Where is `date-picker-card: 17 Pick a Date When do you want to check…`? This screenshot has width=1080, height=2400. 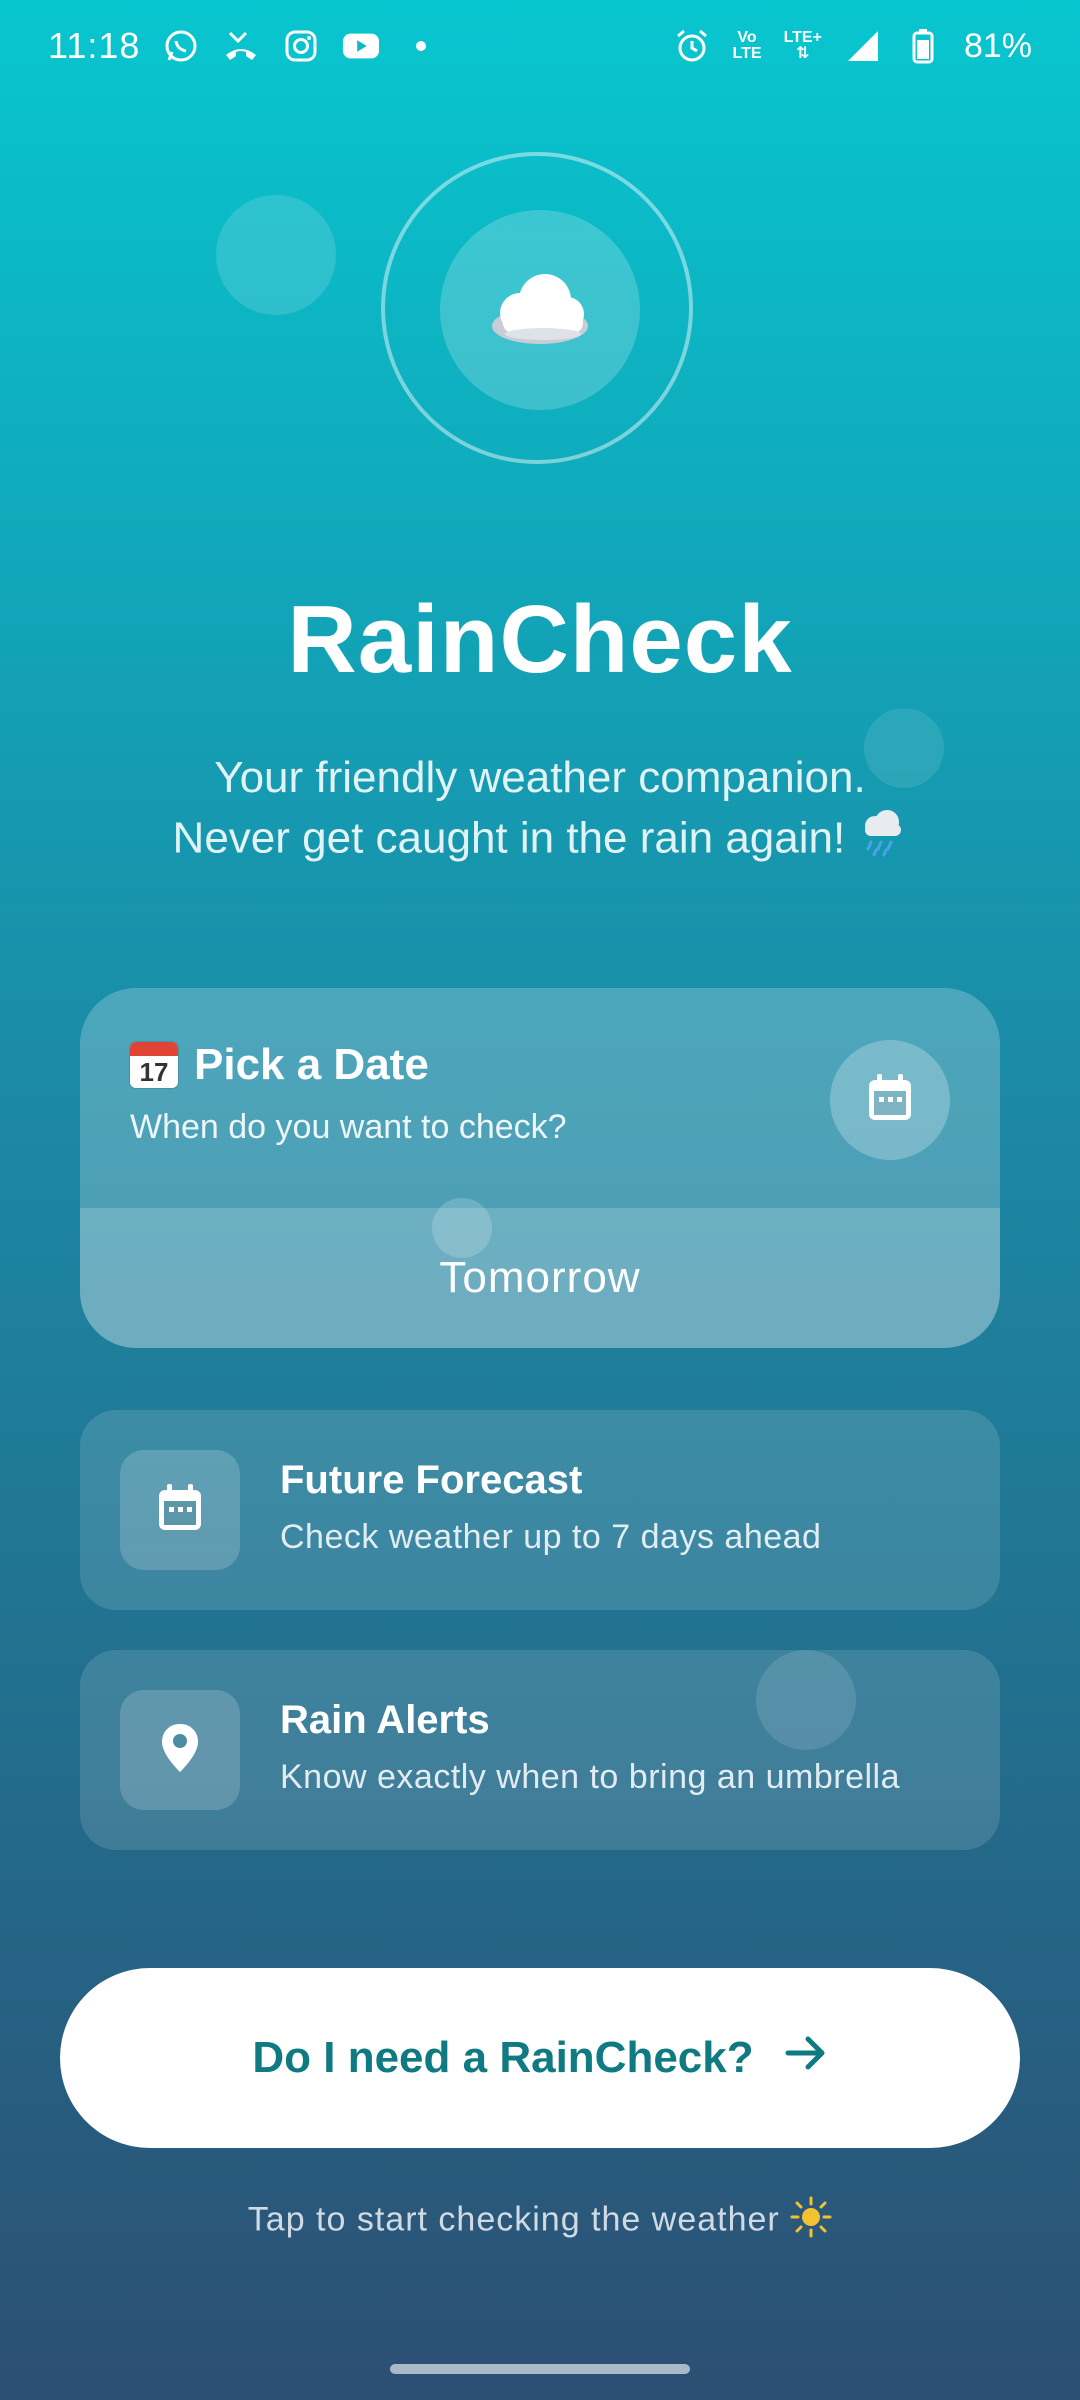
date-picker-card: 17 Pick a Date When do you want to check… is located at coordinates (540, 1168).